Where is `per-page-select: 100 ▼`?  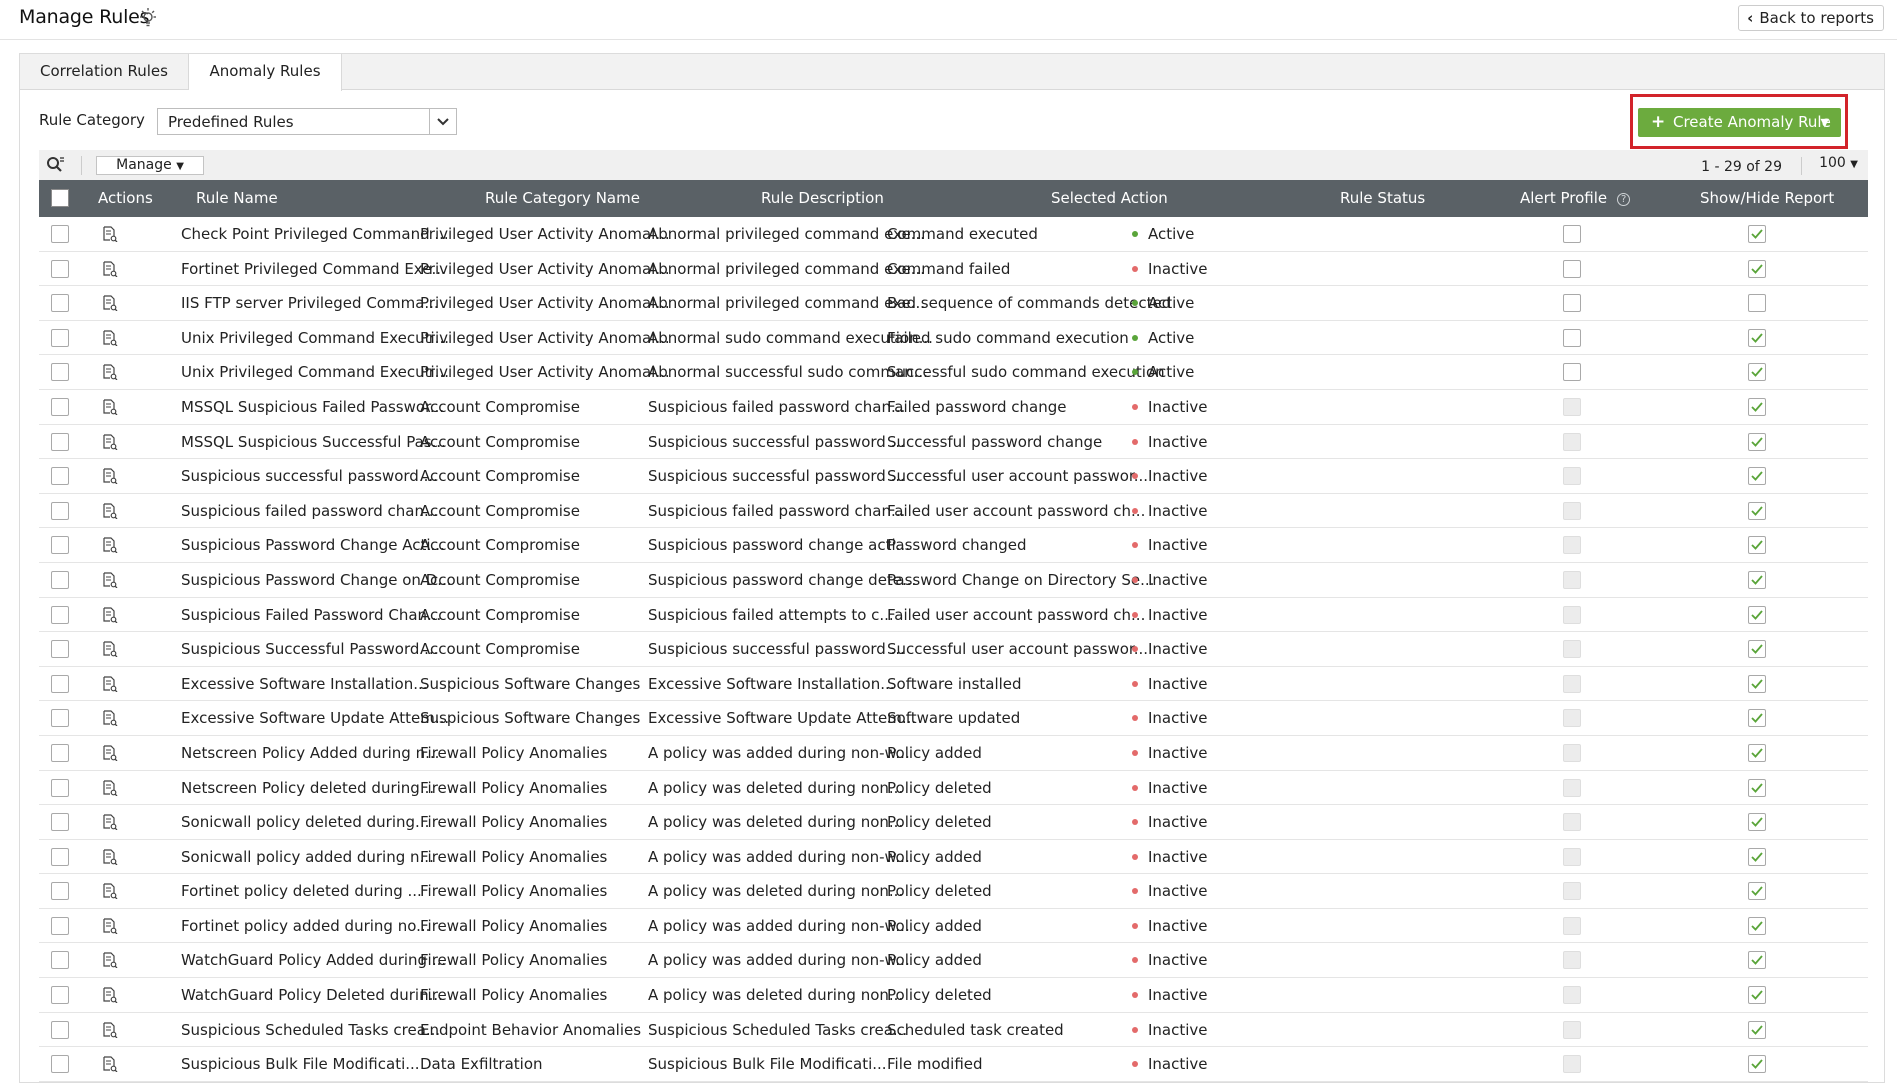
per-page-select: 100 ▼ is located at coordinates (1838, 163).